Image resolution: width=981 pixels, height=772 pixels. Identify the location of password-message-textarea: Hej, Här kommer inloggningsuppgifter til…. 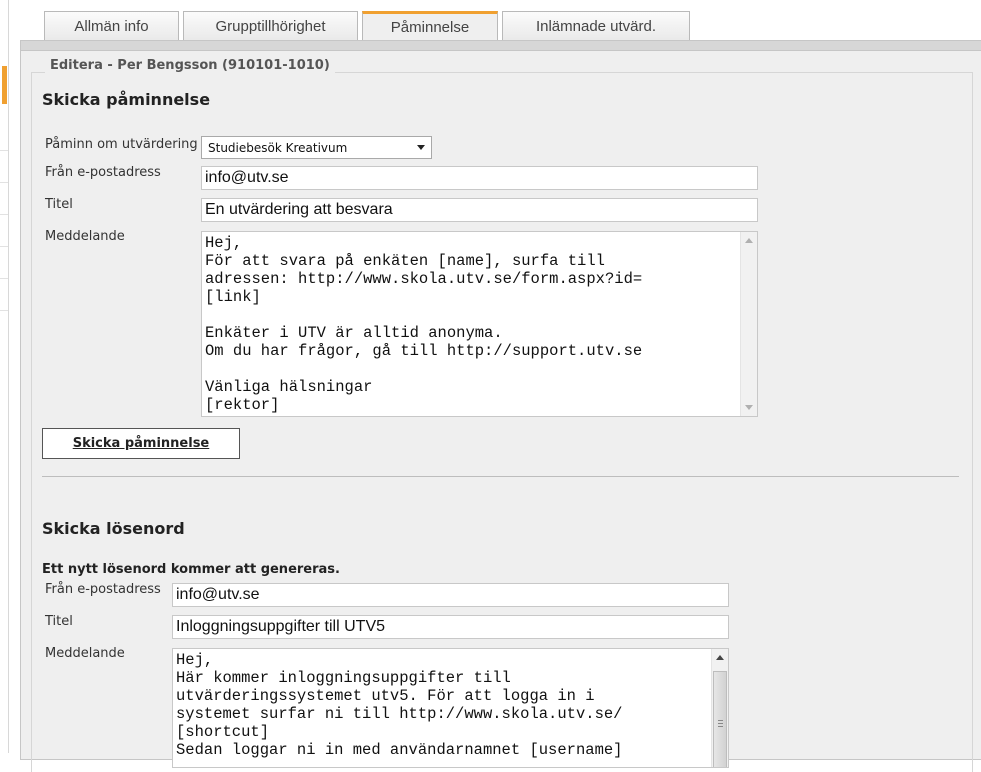
(450, 708).